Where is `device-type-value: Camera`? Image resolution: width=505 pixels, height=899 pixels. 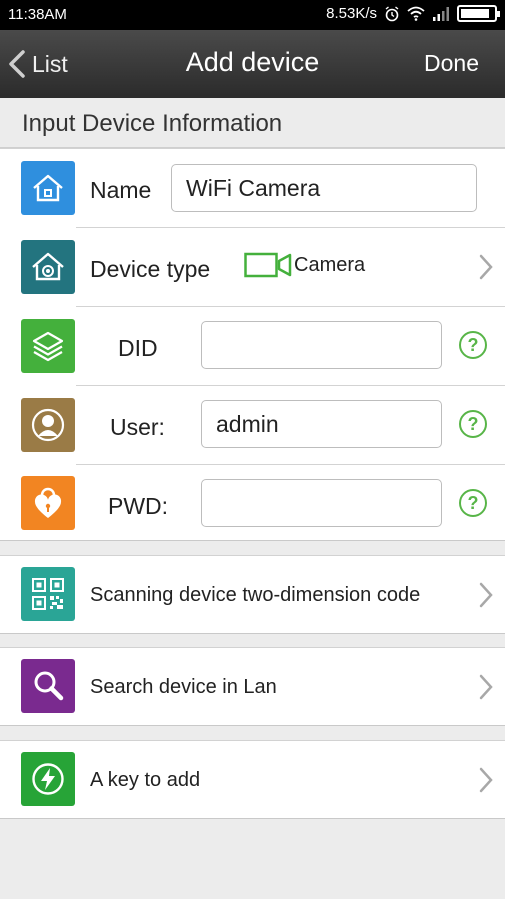
device-type-value: Camera is located at coordinates (304, 265).